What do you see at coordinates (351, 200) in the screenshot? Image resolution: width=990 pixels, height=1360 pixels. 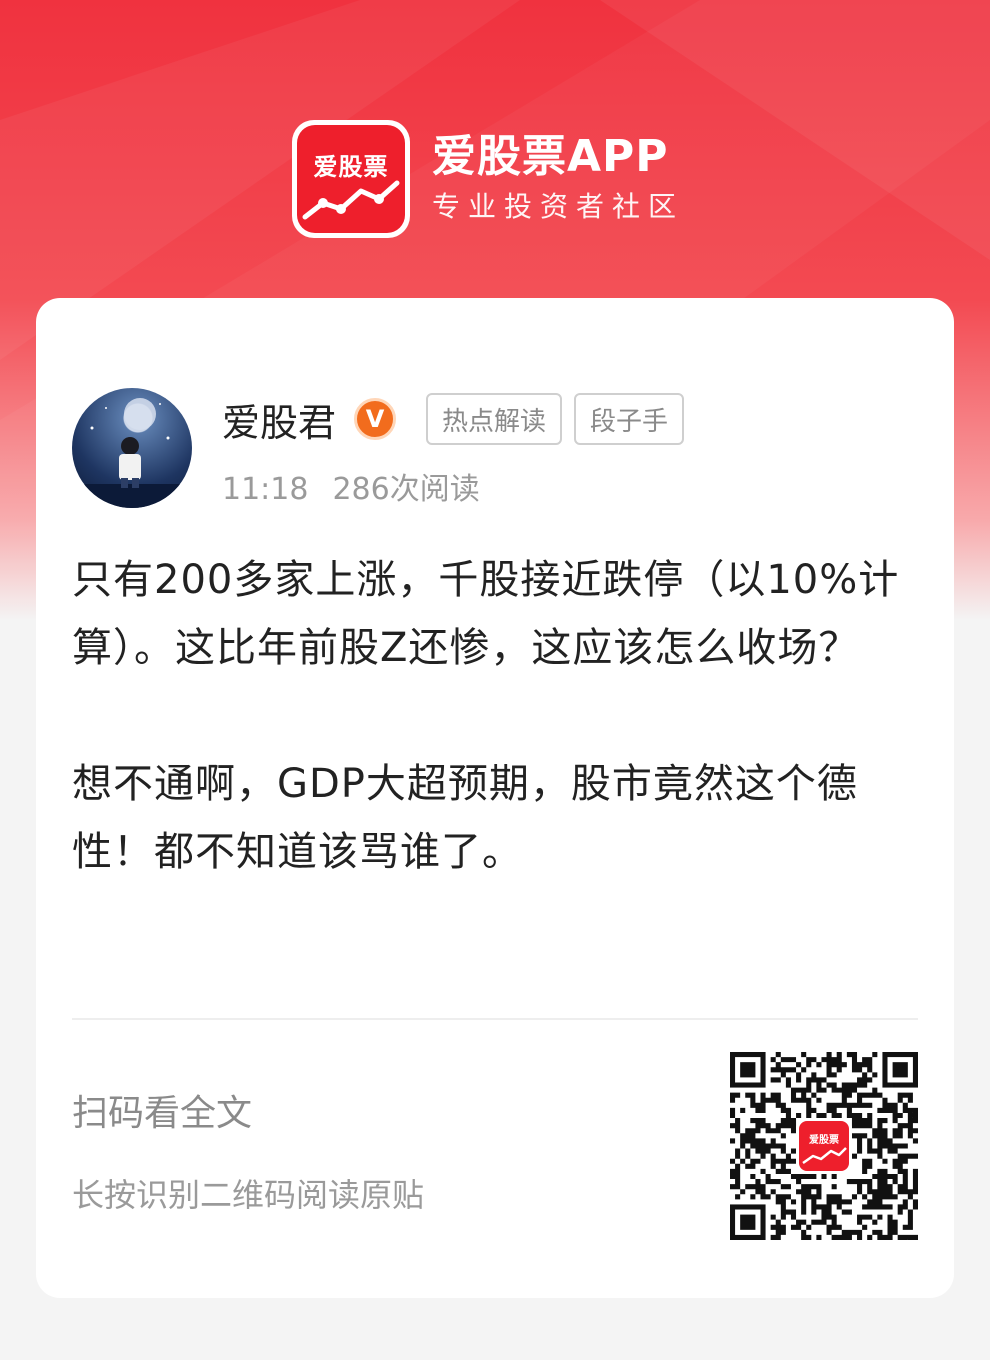 I see `chart-line-icon` at bounding box center [351, 200].